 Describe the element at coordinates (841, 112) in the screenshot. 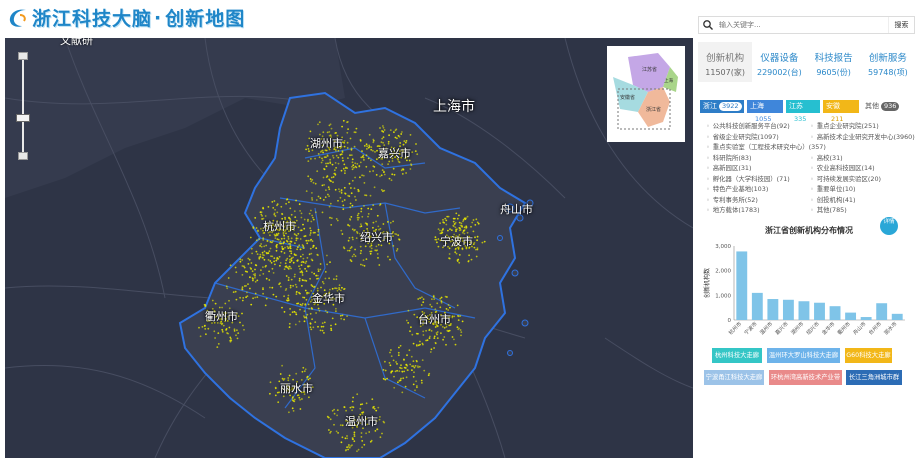

I see `region-pill-anhui: 安徽211` at that location.